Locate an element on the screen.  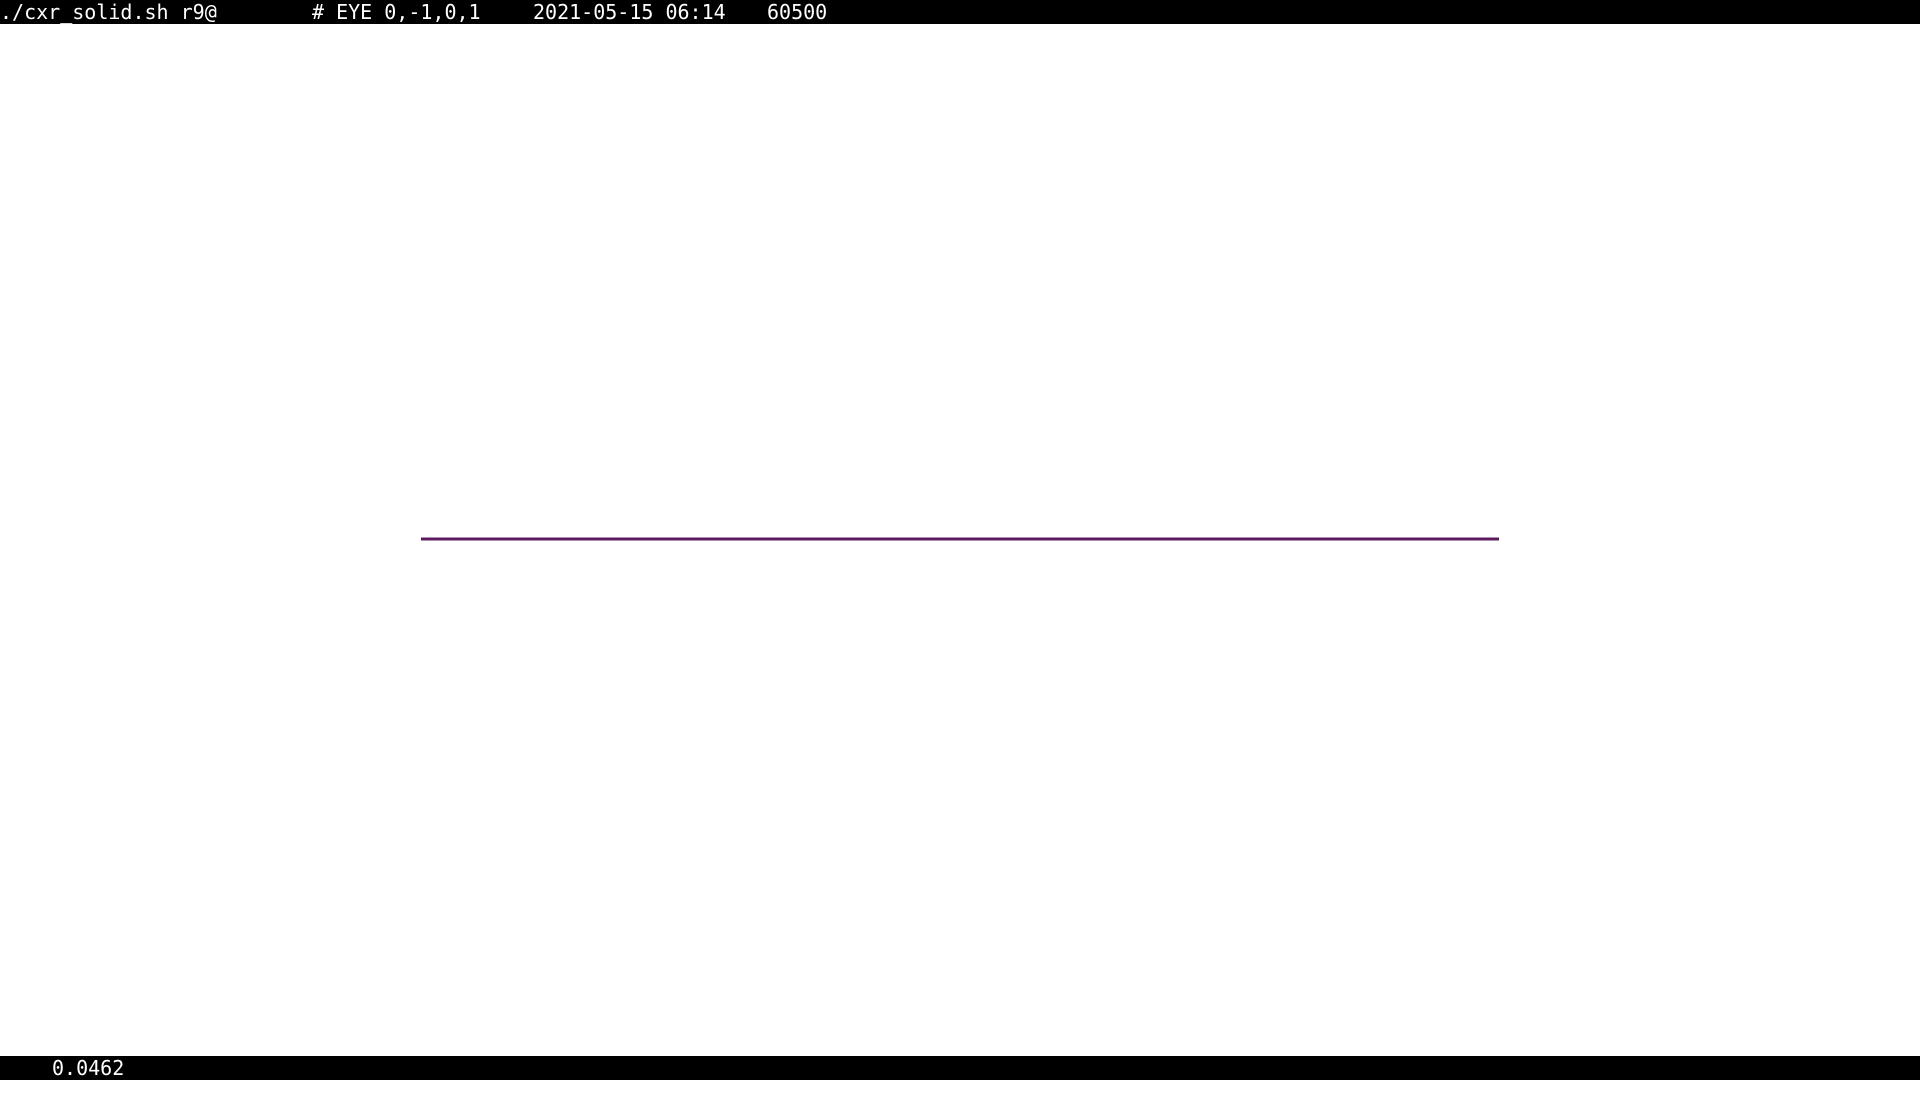
eye-label: # EYE 0,-1,0,1 is located at coordinates (396, 12).